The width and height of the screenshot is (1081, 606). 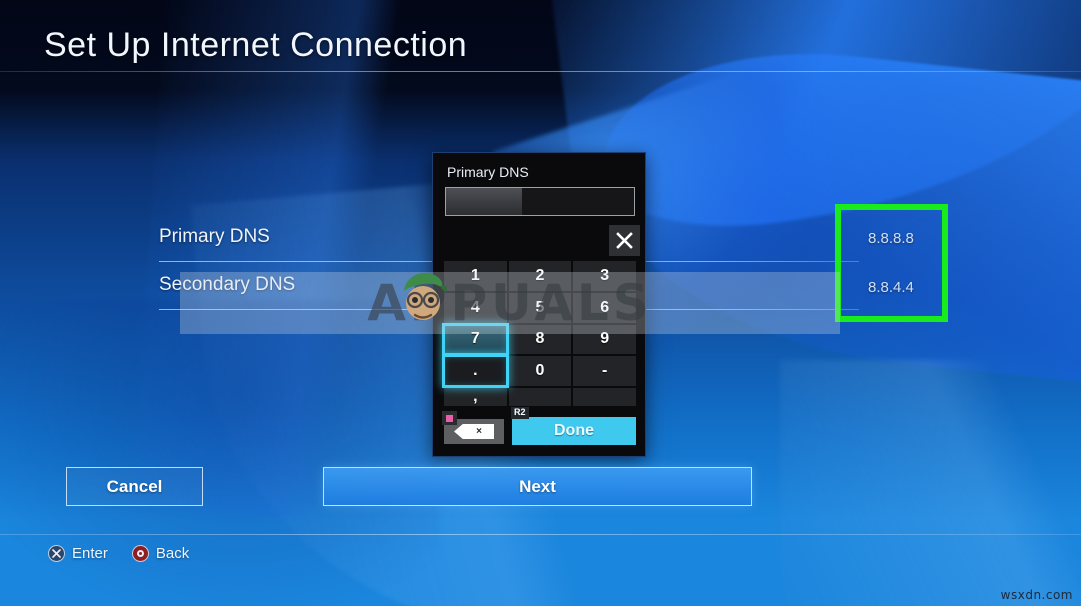 What do you see at coordinates (624, 240) in the screenshot?
I see `close-icon` at bounding box center [624, 240].